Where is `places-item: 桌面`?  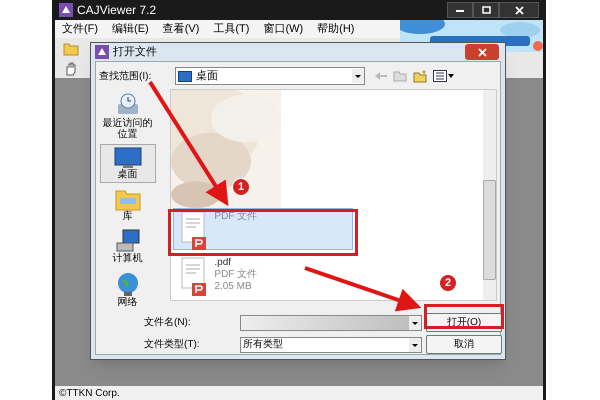
places-item: 桌面 is located at coordinates (128, 163).